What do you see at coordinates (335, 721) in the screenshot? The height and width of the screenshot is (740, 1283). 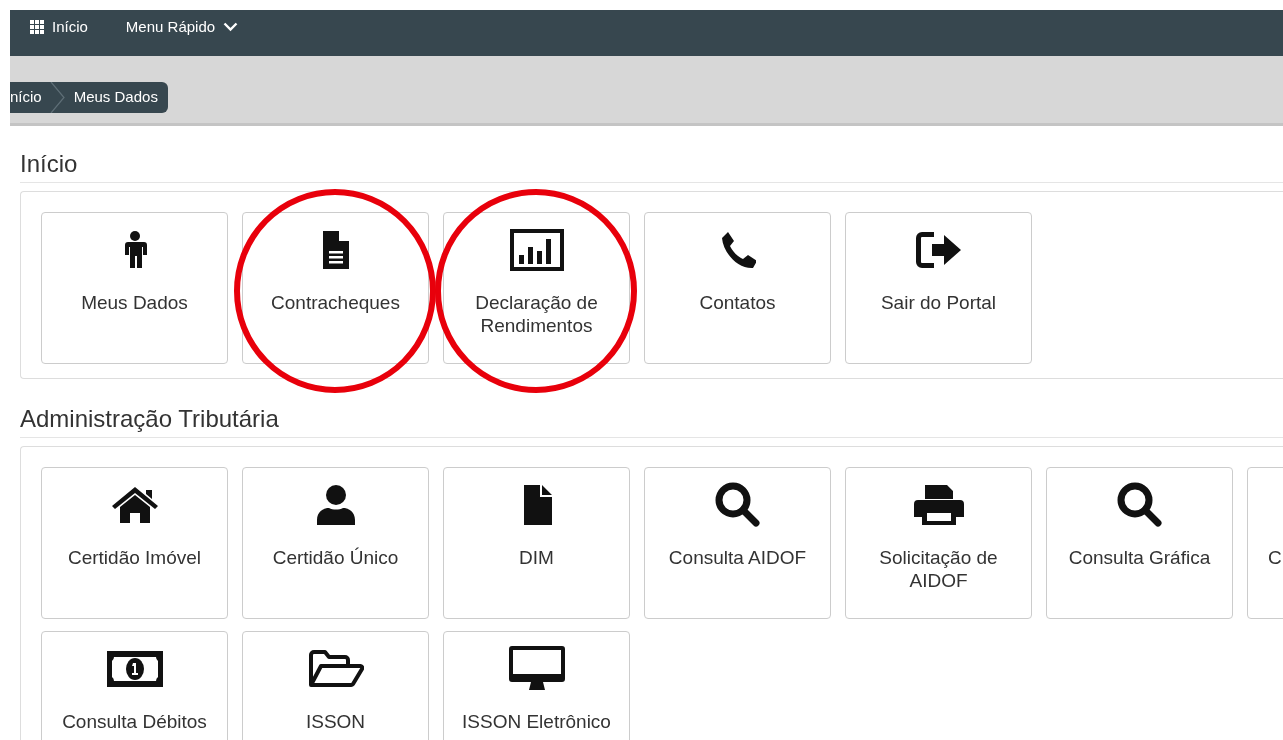 I see `tile-label: ISSON` at bounding box center [335, 721].